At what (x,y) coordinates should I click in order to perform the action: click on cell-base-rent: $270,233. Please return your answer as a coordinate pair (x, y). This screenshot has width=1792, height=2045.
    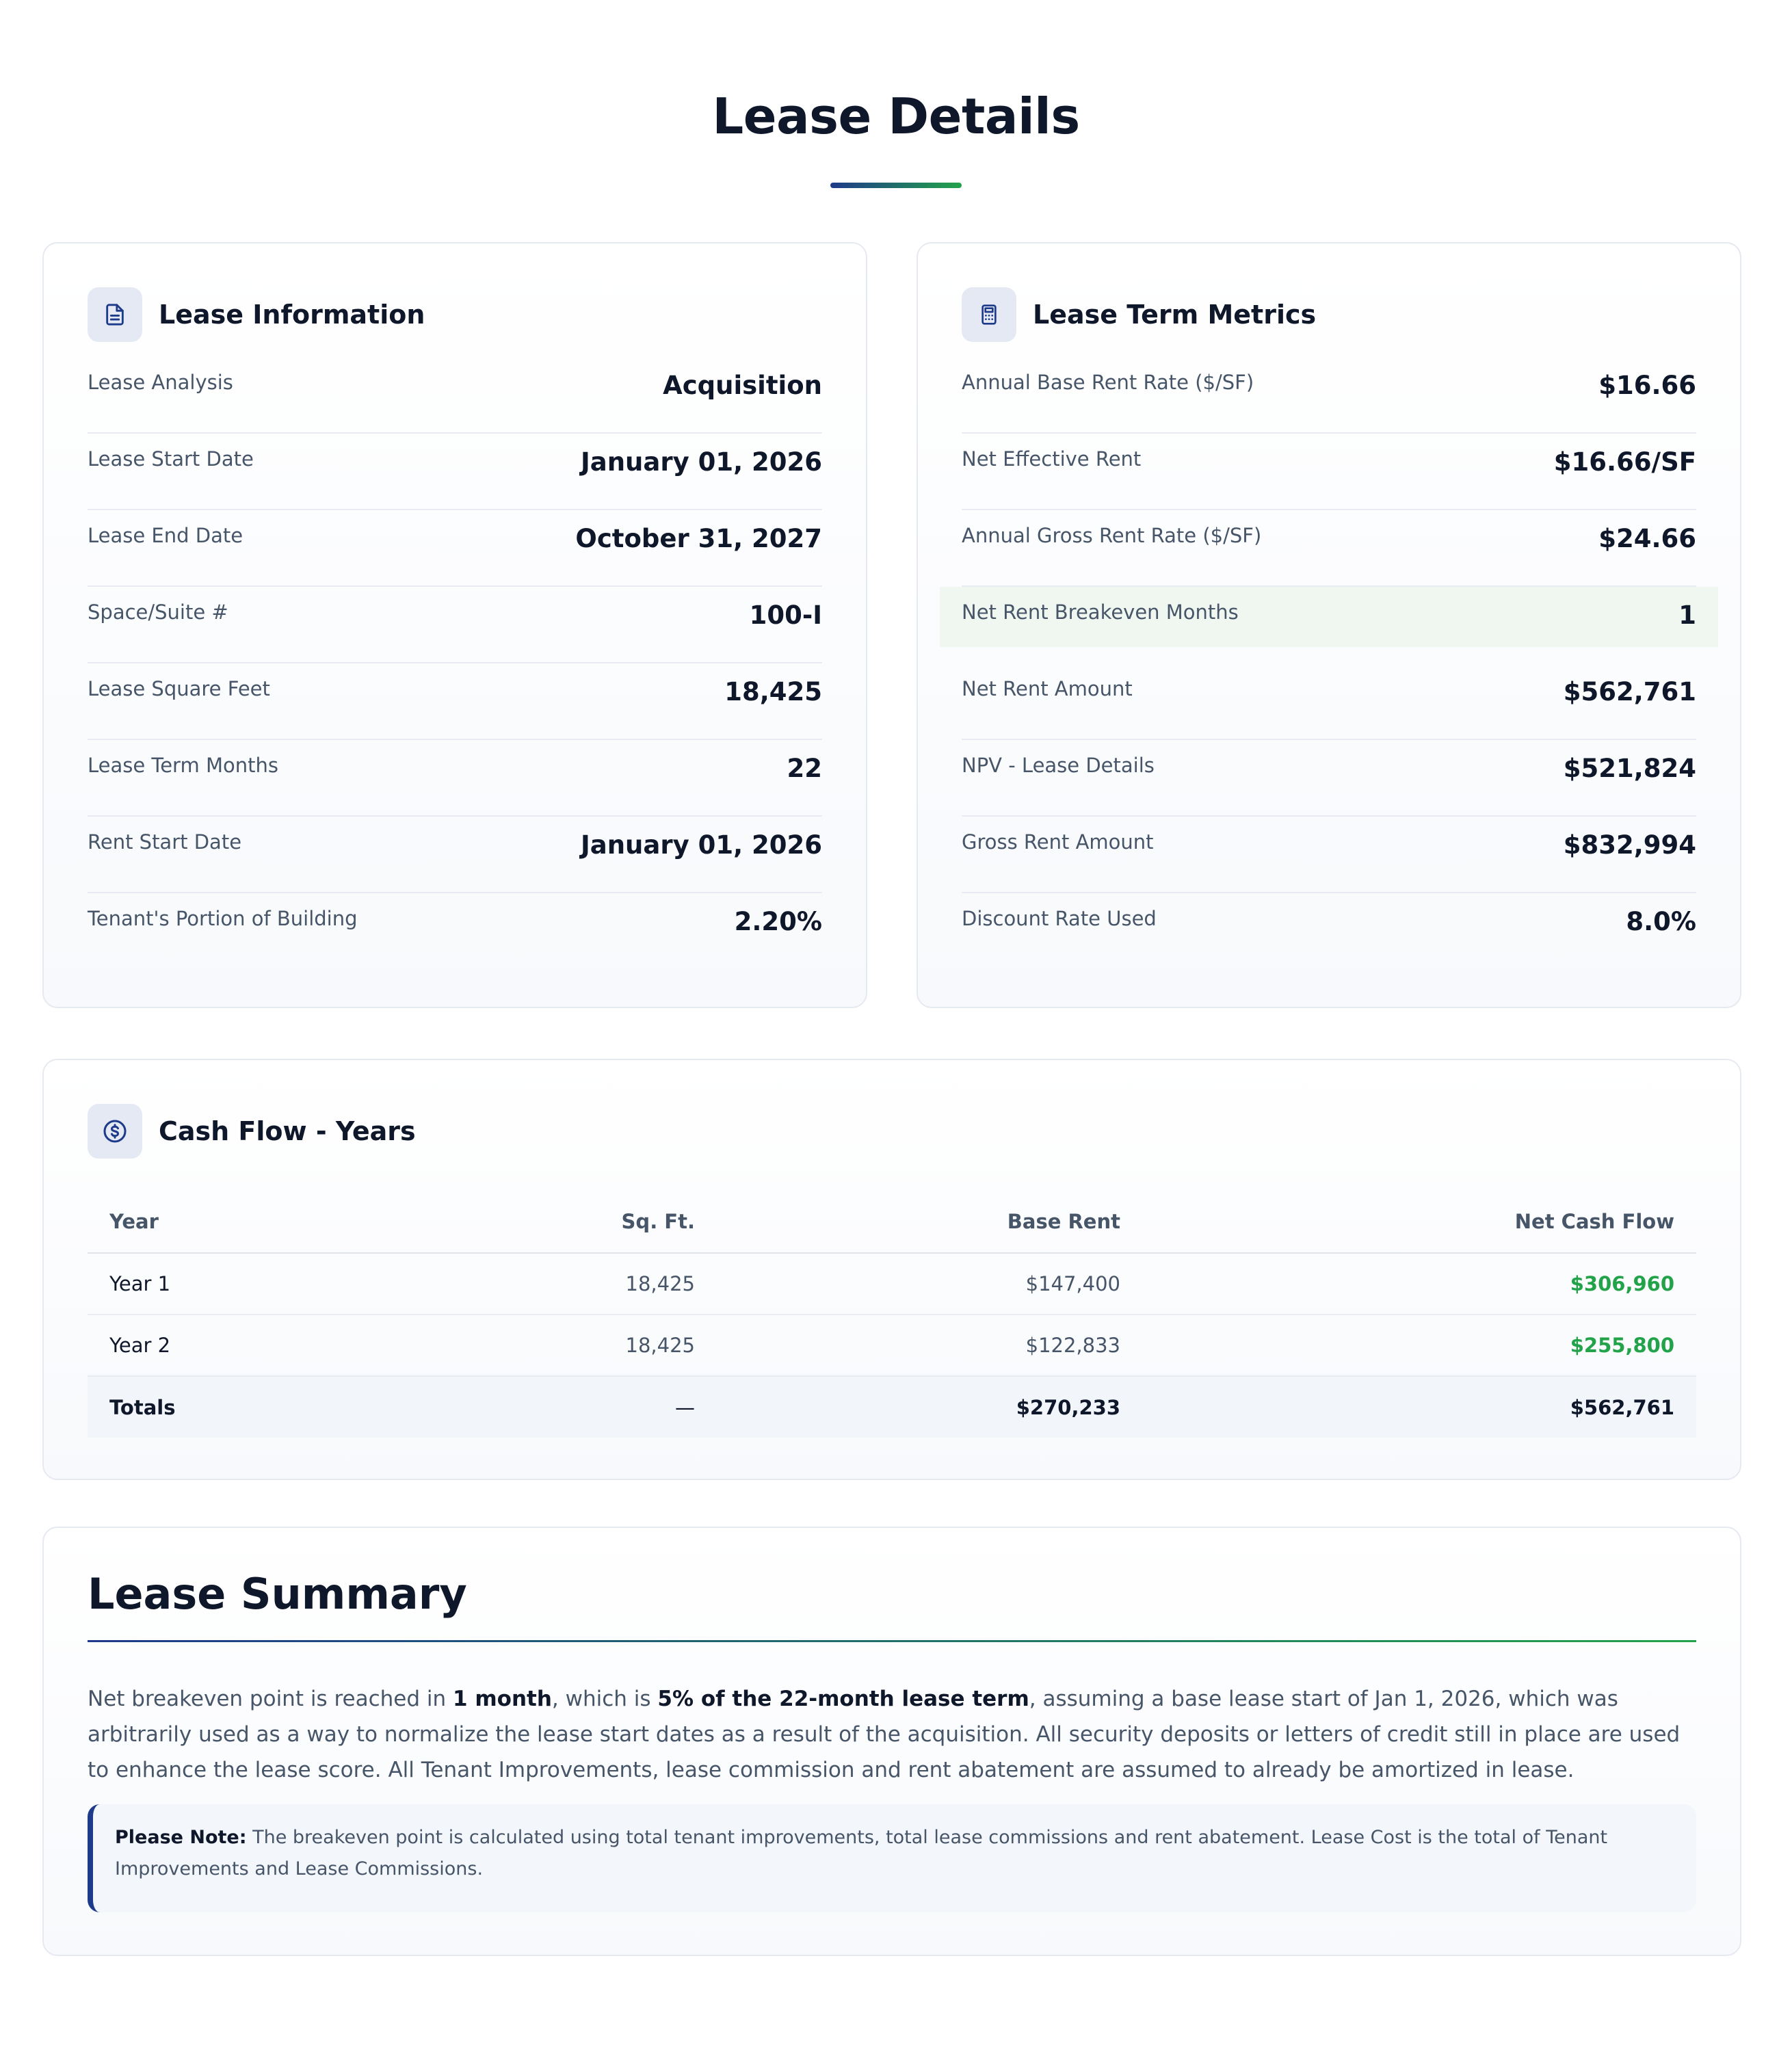
    Looking at the image, I should click on (929, 1407).